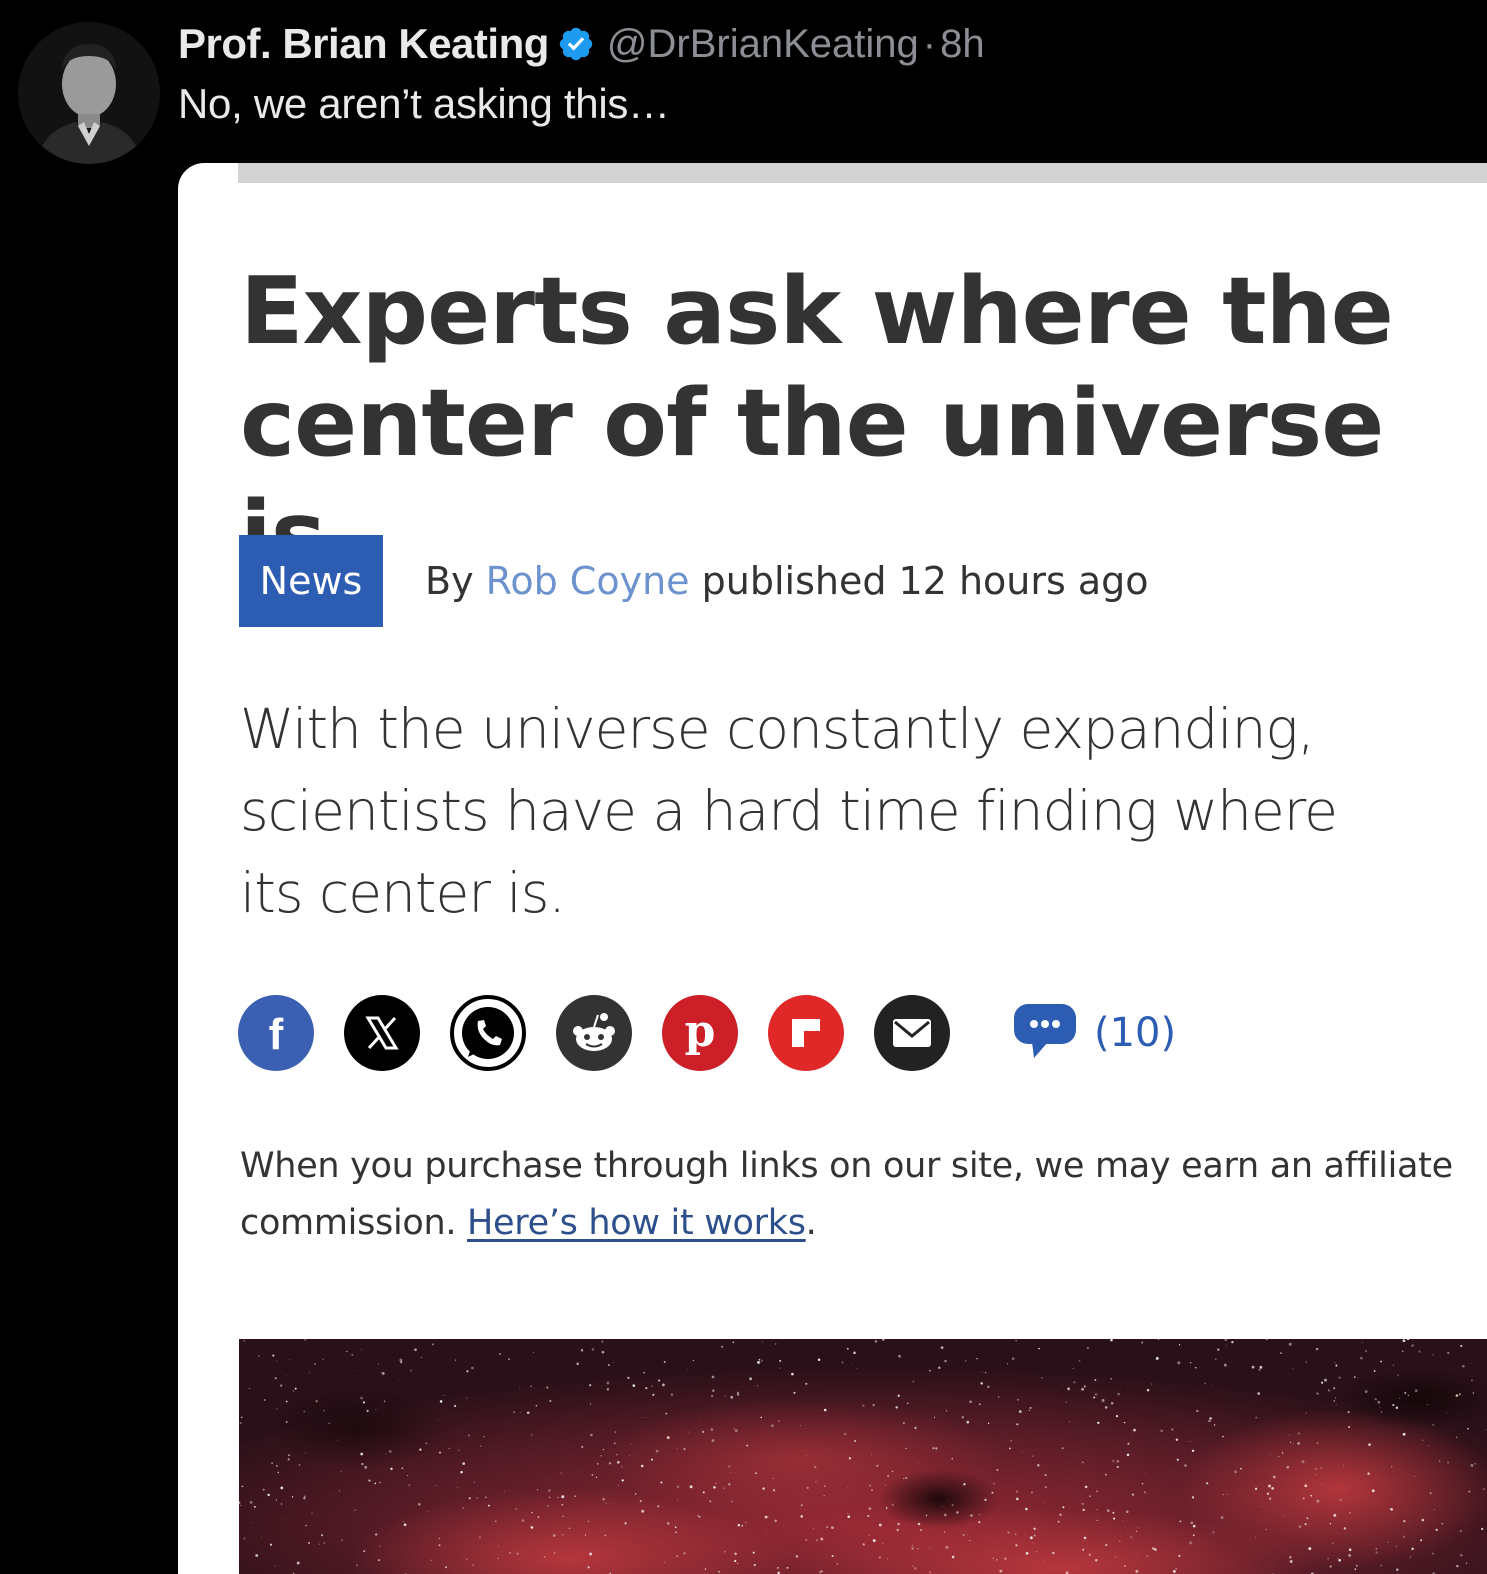 This screenshot has width=1487, height=1574. Describe the element at coordinates (1045, 1033) in the screenshot. I see `comment-bubble-icon` at that location.